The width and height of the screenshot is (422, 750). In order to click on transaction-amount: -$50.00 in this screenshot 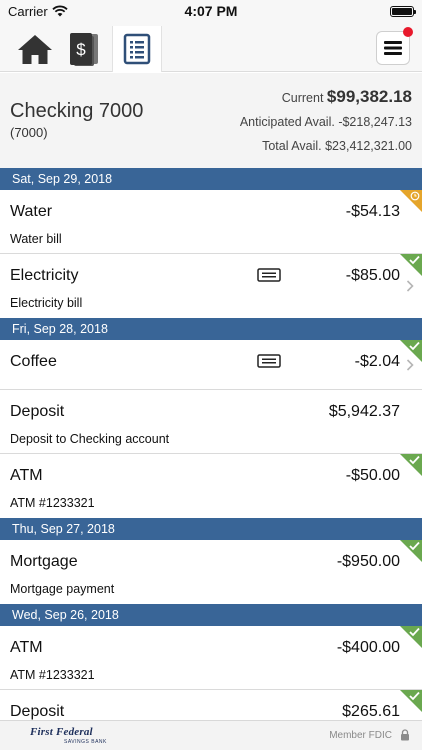, I will do `click(372, 475)`.